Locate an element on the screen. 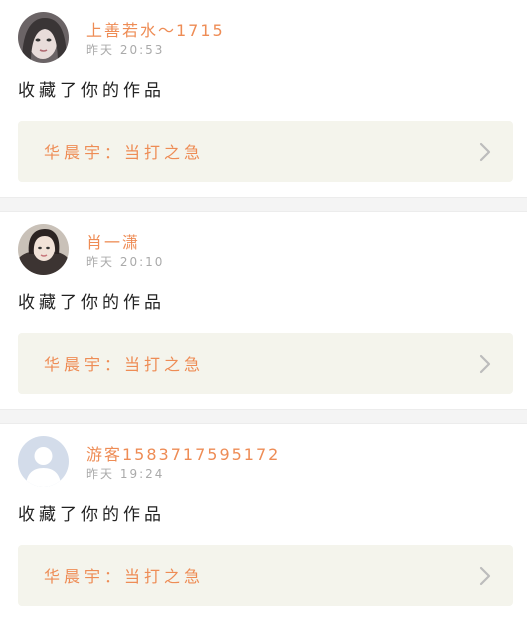  card-header: 肖一潇 昨天 20:10 is located at coordinates (265, 245).